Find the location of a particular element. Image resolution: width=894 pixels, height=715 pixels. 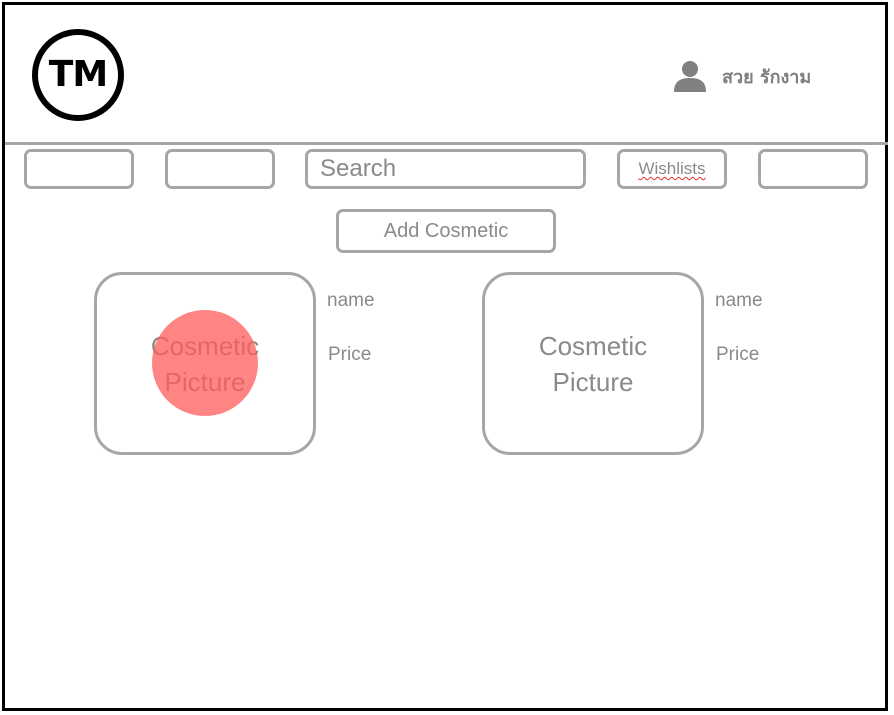

product-price-1: Price is located at coordinates (350, 354).